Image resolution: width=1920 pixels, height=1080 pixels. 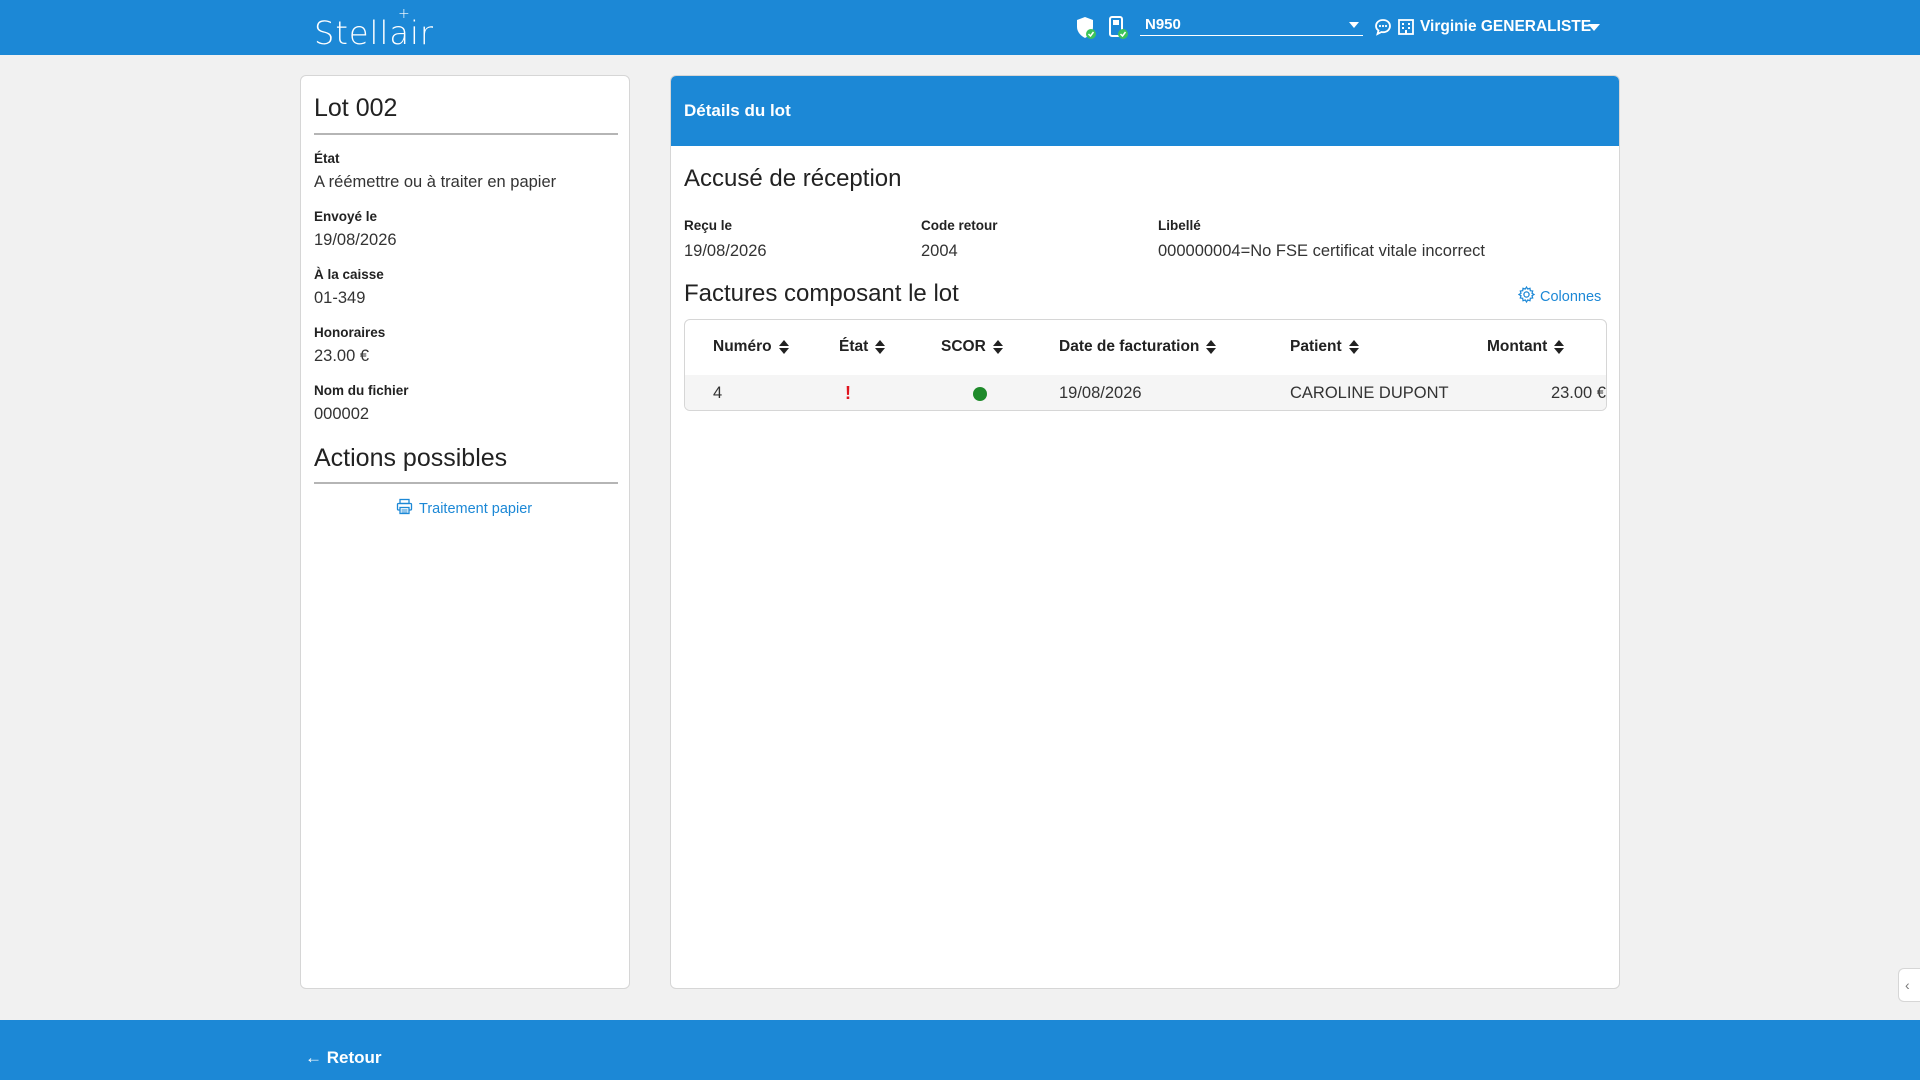 I want to click on cell-date: 19/08/2026, so click(x=1100, y=393).